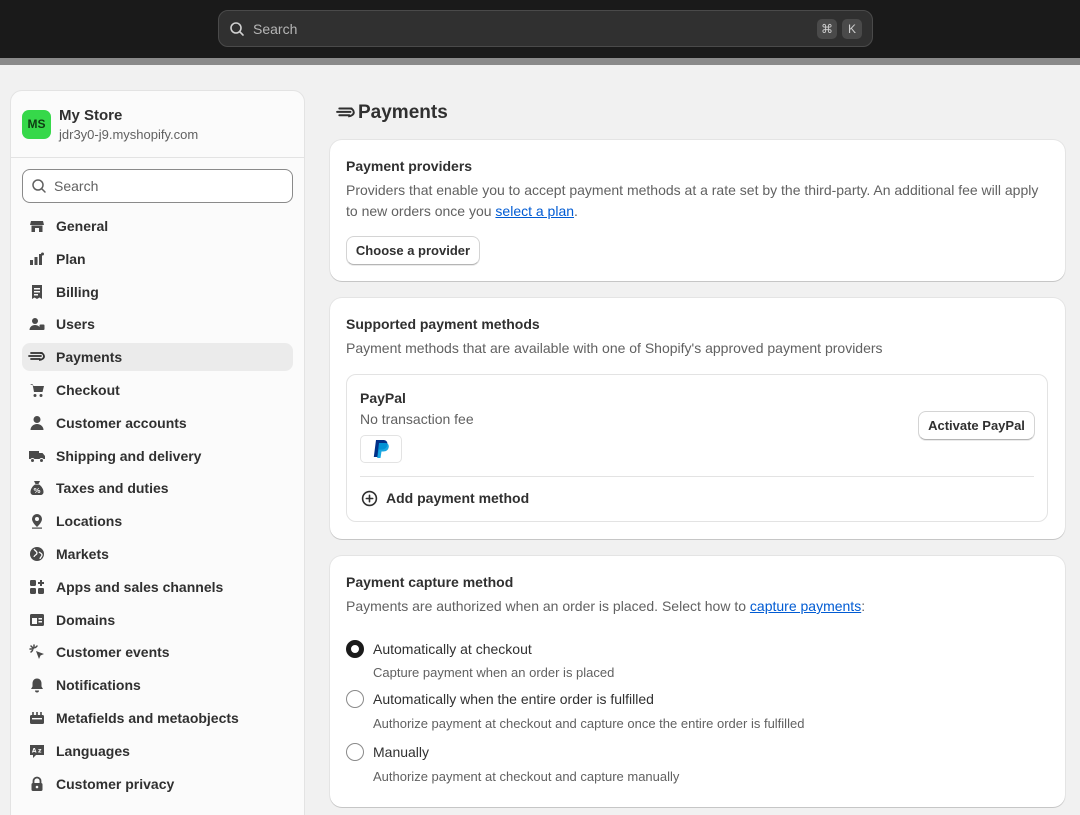 The width and height of the screenshot is (1080, 815). I want to click on store-avatar: MS, so click(36, 124).